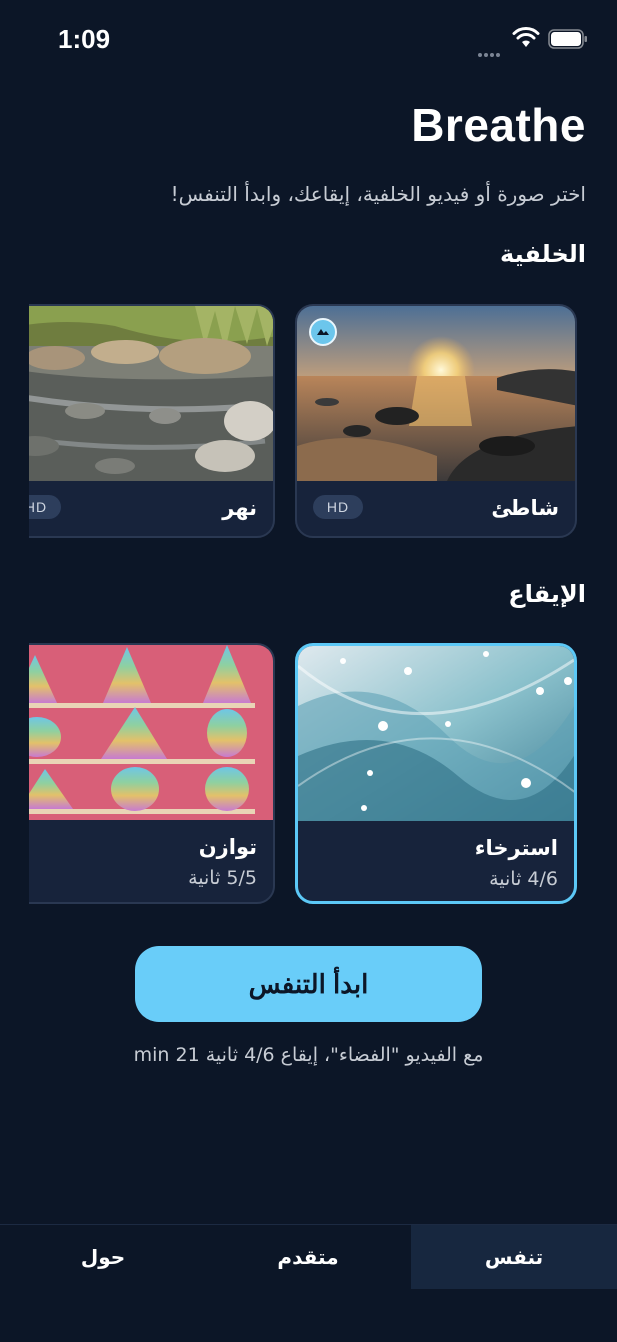 The width and height of the screenshot is (617, 1342). What do you see at coordinates (498, 125) in the screenshot?
I see `app-title: Breathe` at bounding box center [498, 125].